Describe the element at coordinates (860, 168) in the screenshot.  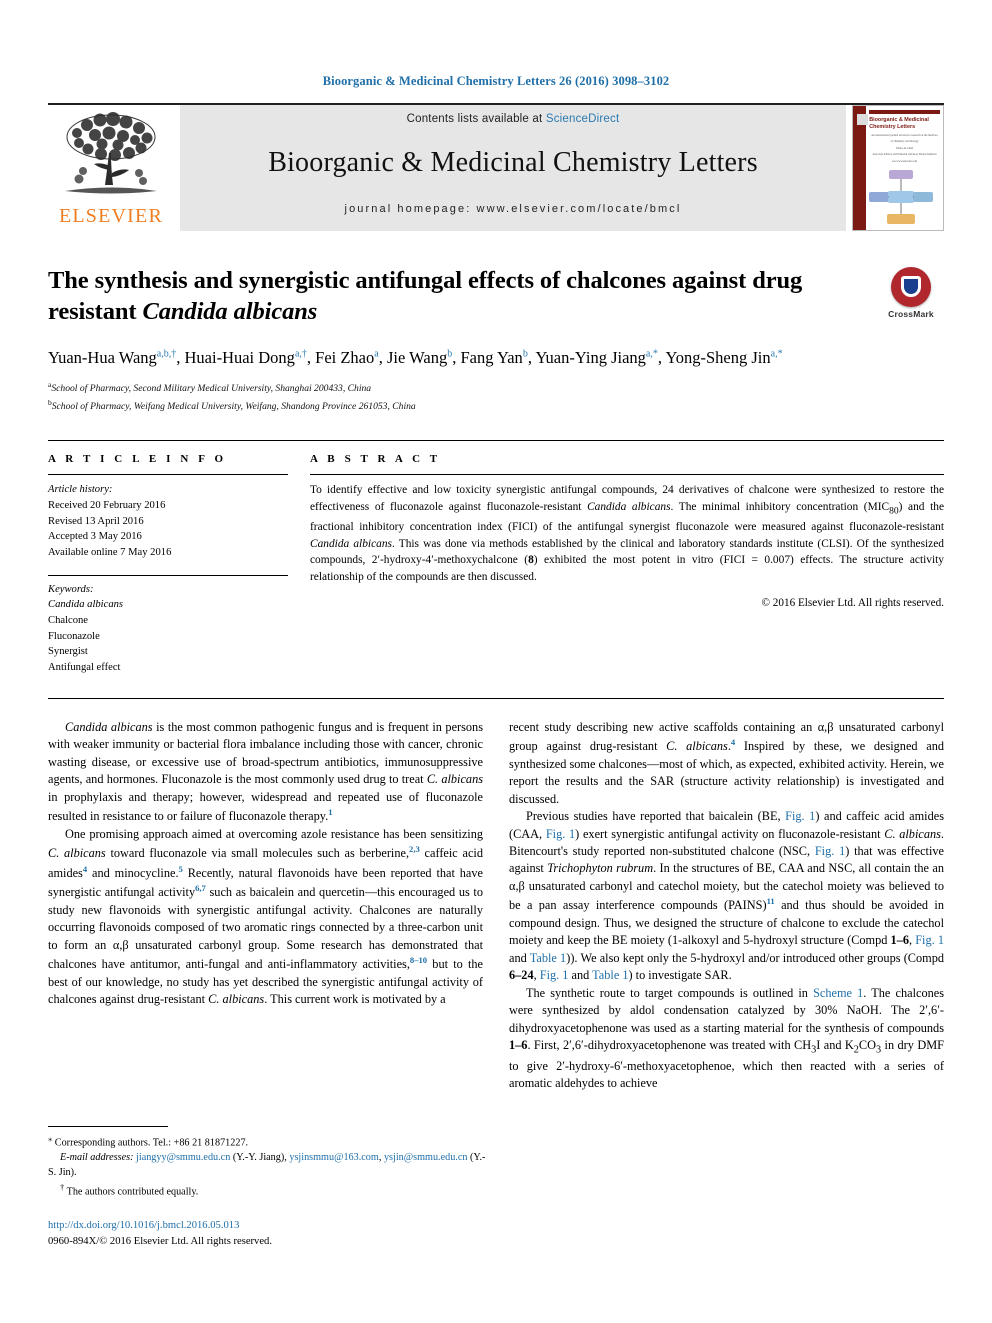
I see `cover-spine` at that location.